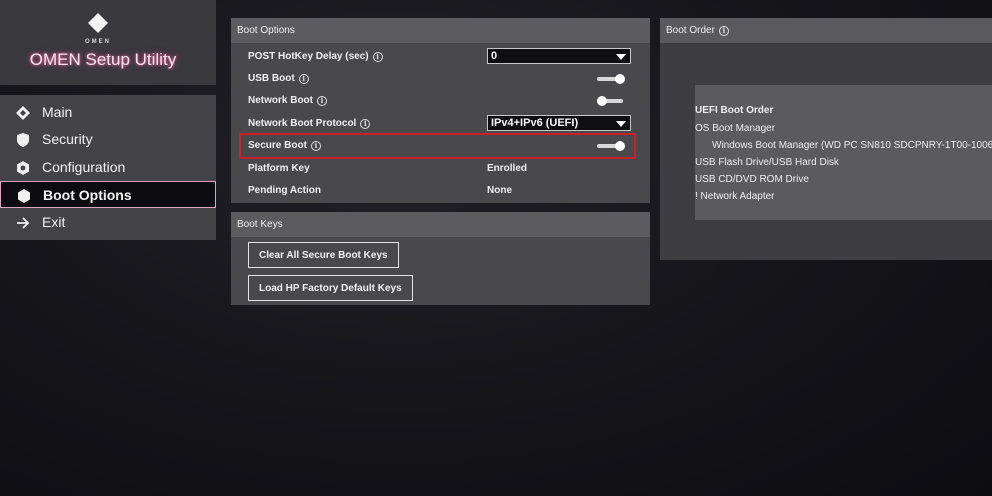 This screenshot has height=496, width=992. What do you see at coordinates (279, 168) in the screenshot?
I see `setting-label: Platform Key` at bounding box center [279, 168].